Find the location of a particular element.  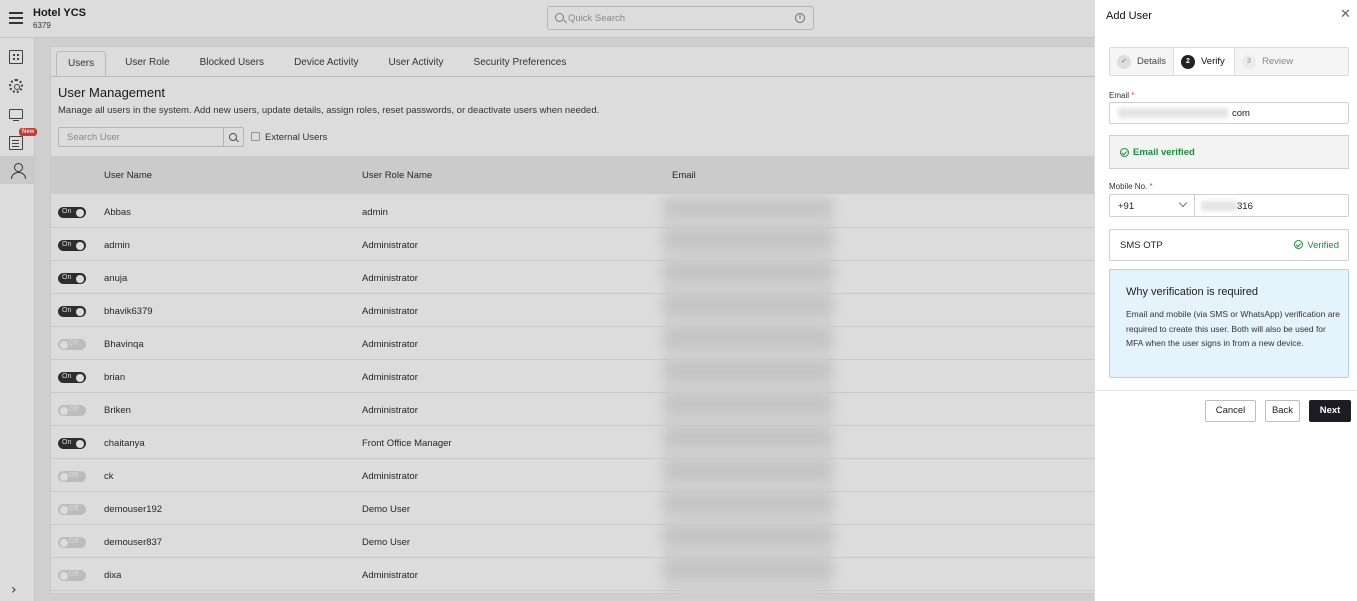

step-label: Verify is located at coordinates (1213, 61).